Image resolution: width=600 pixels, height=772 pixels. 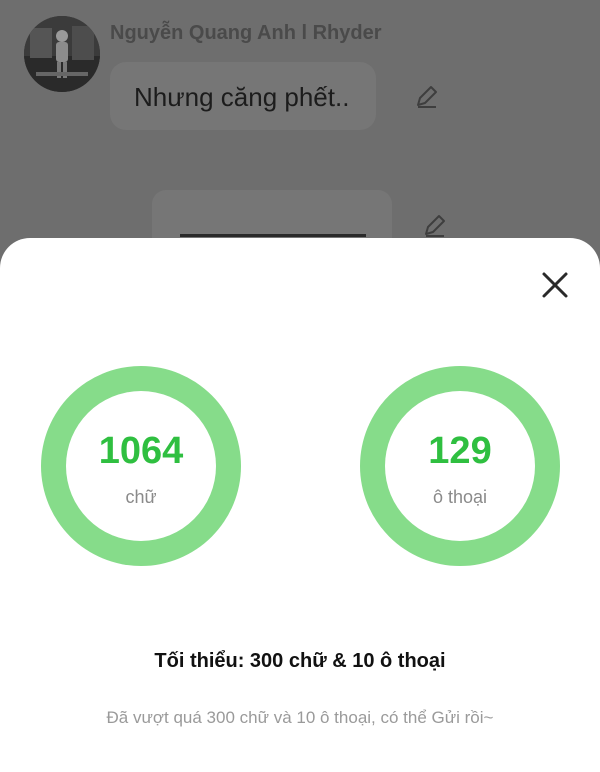 What do you see at coordinates (141, 451) in the screenshot?
I see `word-count-value: 1064` at bounding box center [141, 451].